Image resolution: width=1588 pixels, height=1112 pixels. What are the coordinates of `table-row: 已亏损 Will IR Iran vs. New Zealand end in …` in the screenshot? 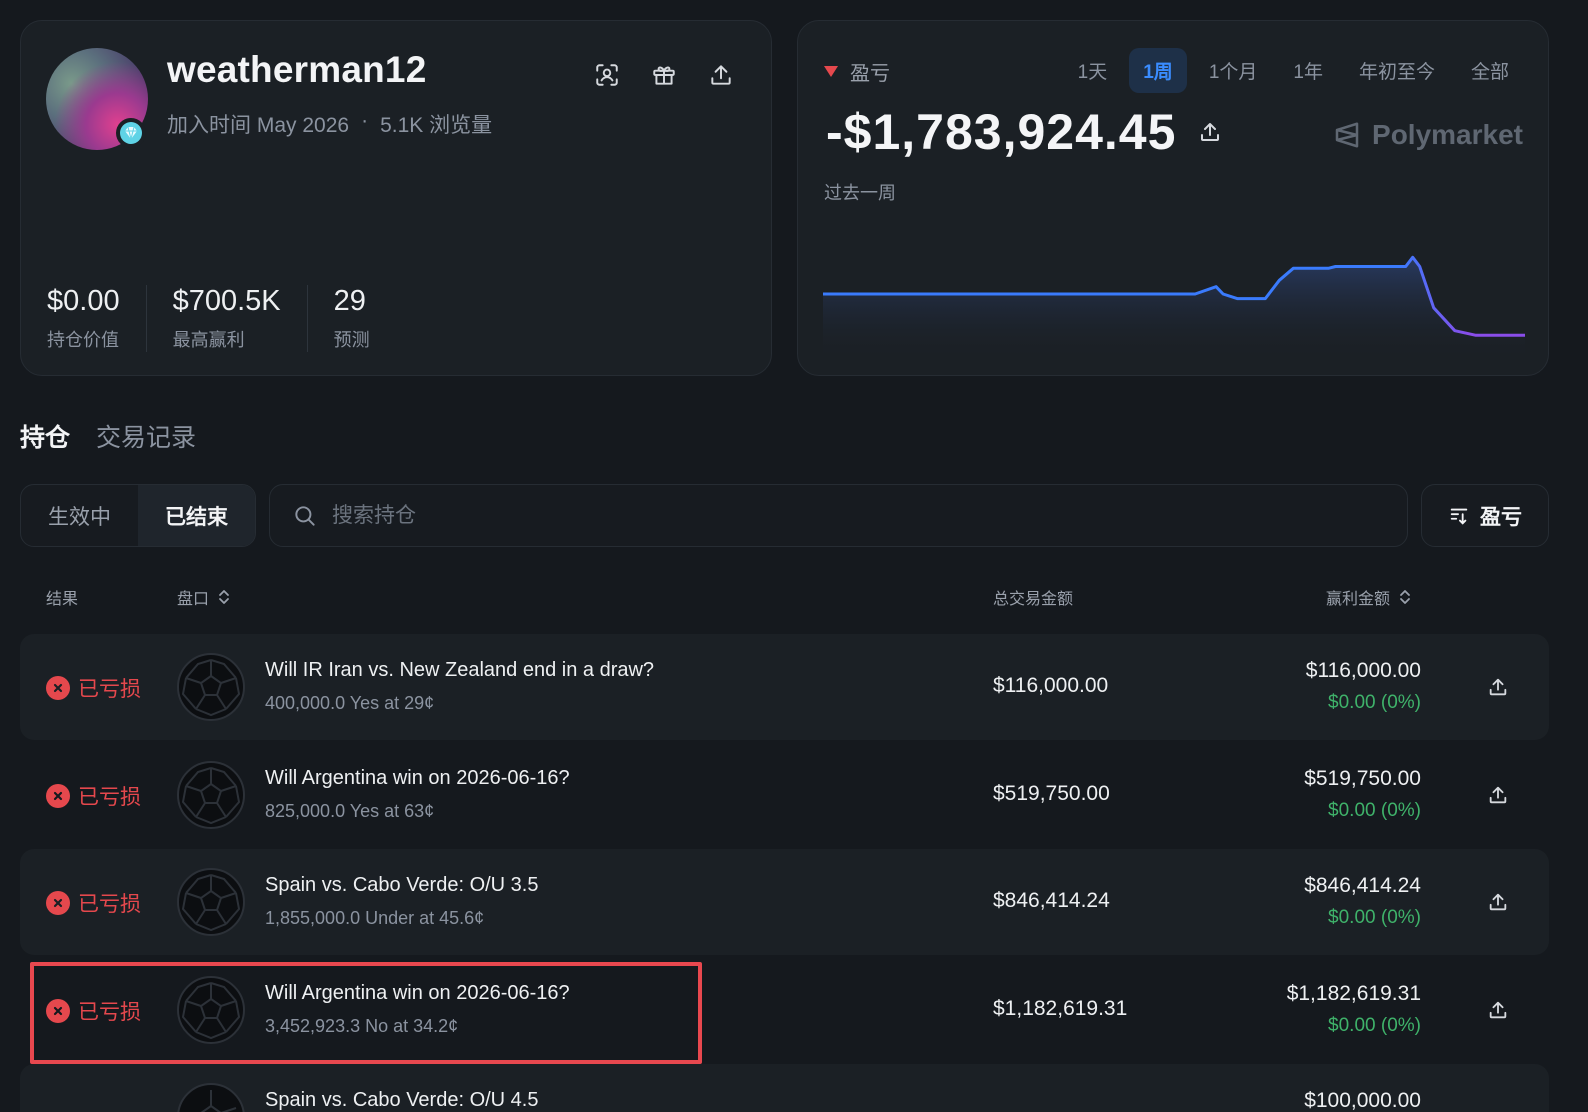 It's located at (784, 687).